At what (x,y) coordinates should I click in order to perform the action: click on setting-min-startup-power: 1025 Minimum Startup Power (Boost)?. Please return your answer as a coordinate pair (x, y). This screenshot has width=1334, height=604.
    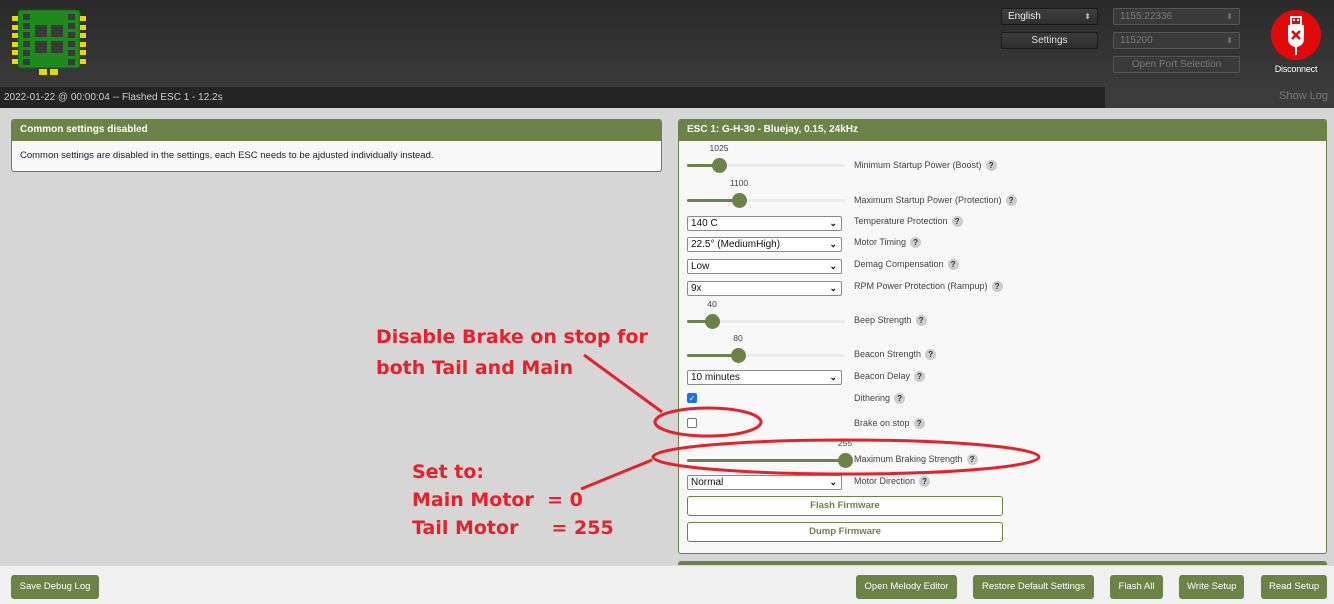
    Looking at the image, I should click on (1006, 160).